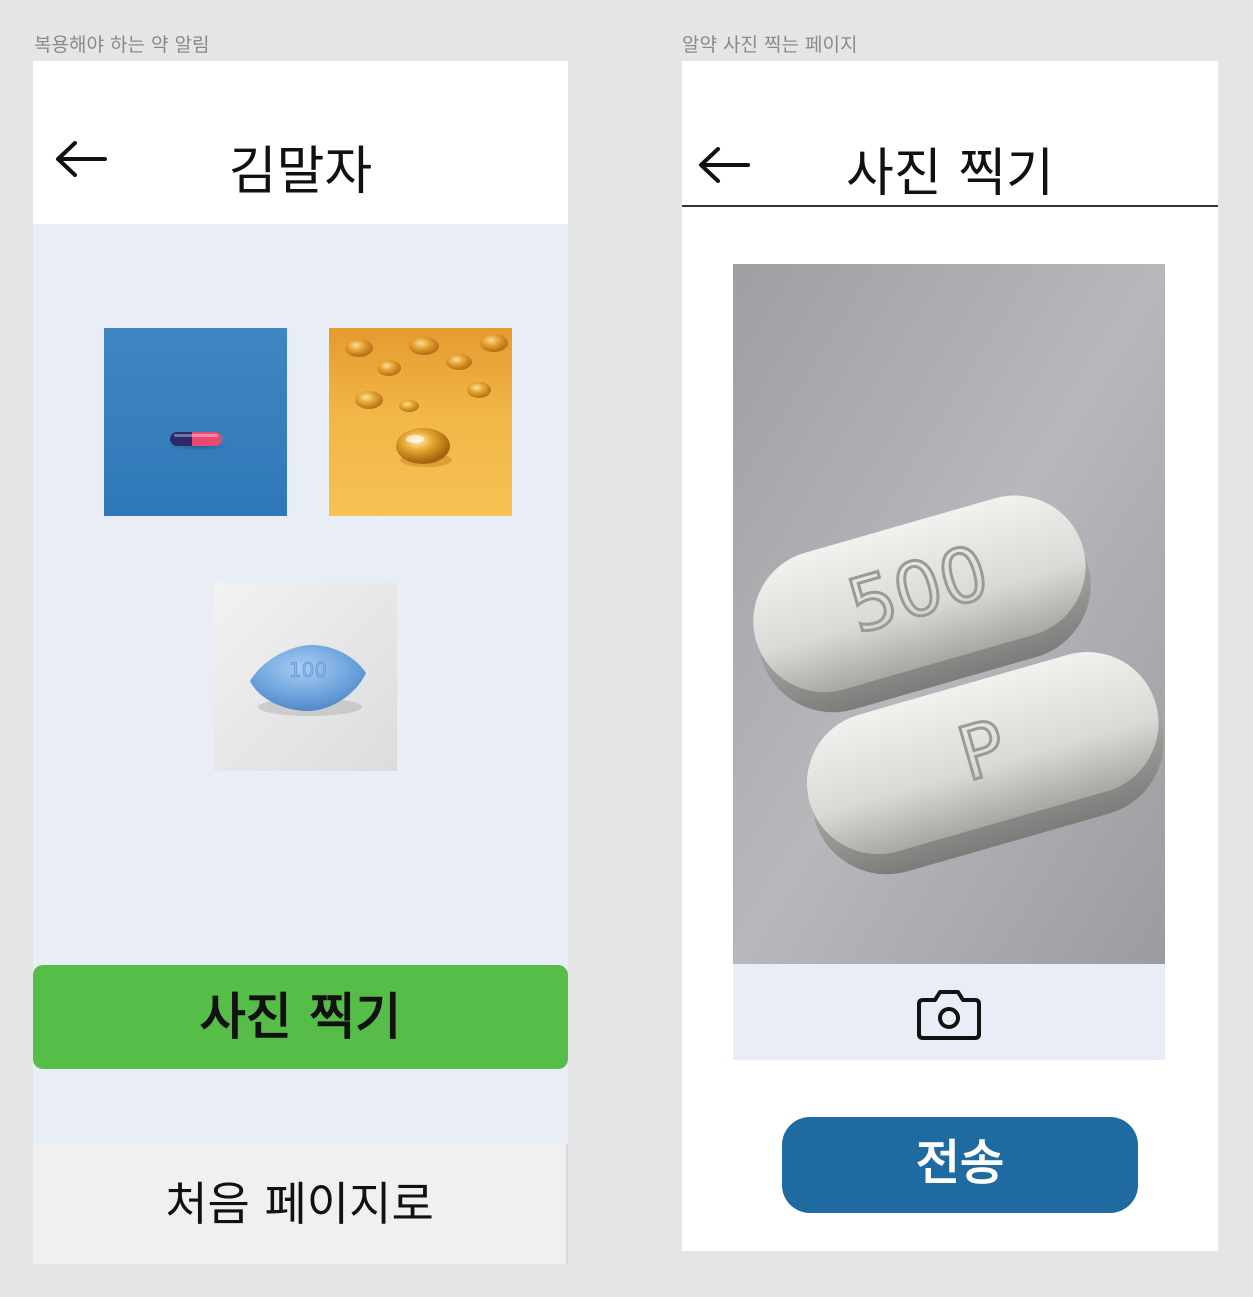 The height and width of the screenshot is (1297, 1253). I want to click on patient-name-title: 김말자, so click(300, 172).